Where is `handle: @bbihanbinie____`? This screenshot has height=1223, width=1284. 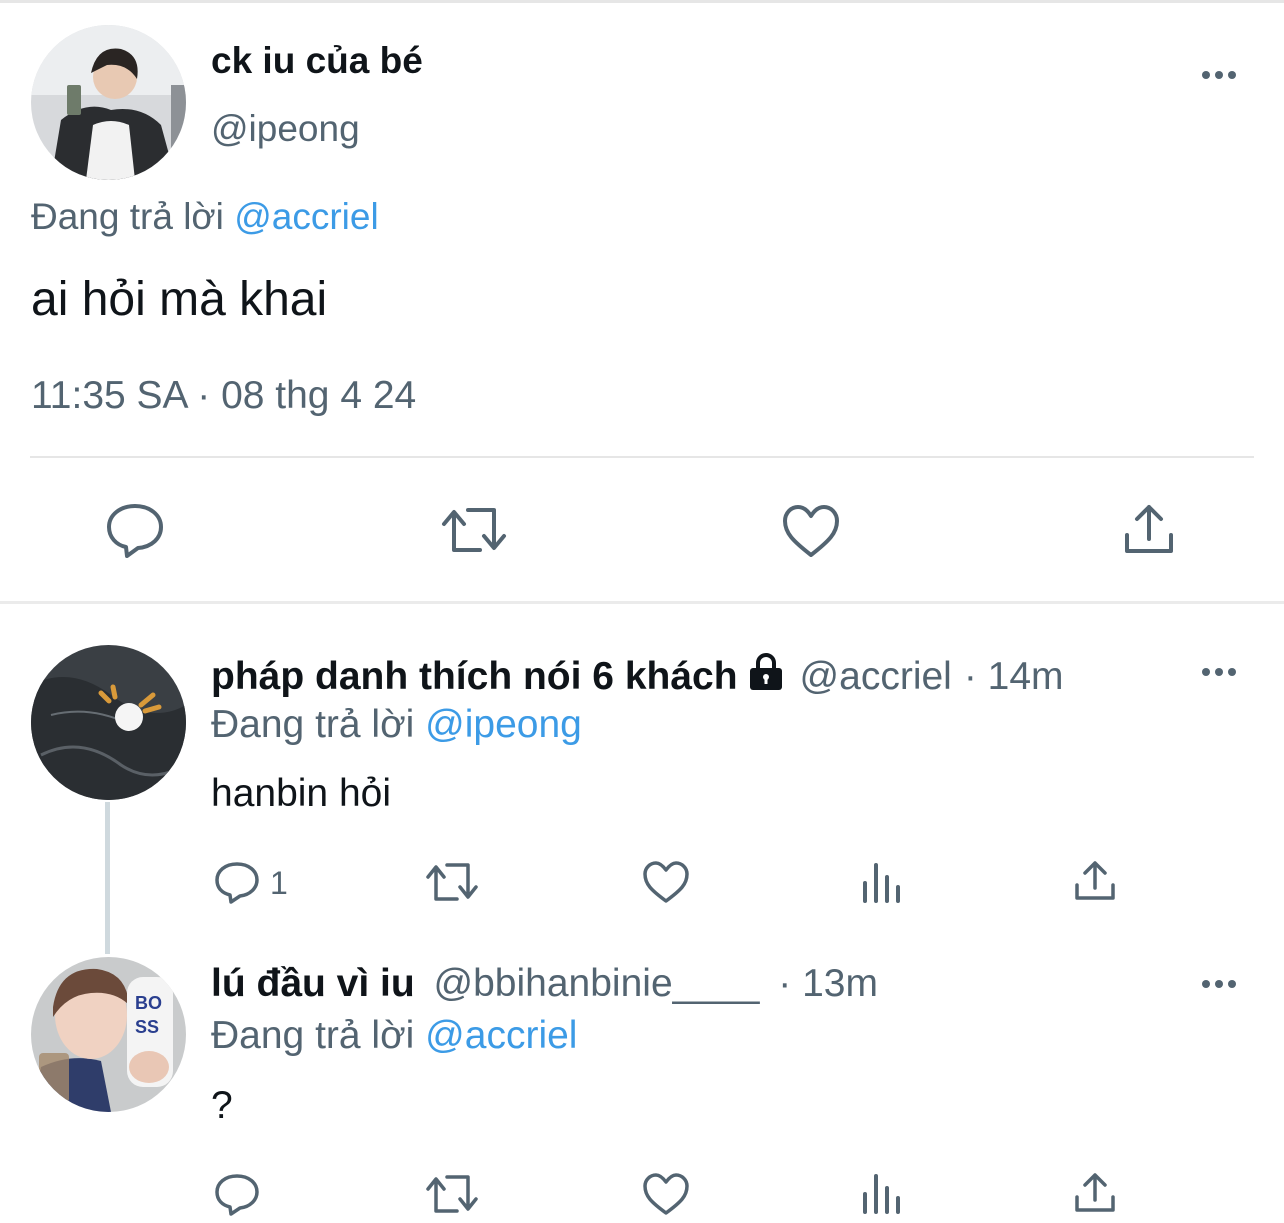 handle: @bbihanbinie____ is located at coordinates (597, 983).